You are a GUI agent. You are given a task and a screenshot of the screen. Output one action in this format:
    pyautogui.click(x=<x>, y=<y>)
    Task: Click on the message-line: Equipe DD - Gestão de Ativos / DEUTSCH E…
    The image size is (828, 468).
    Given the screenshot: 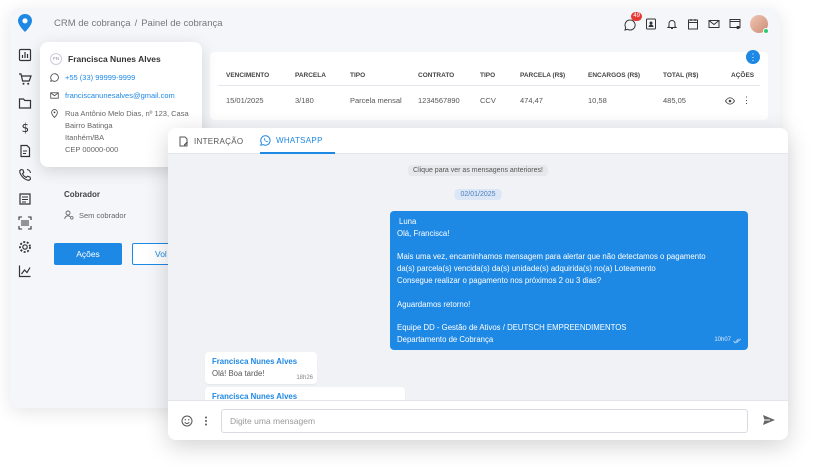 What is the action you would take?
    pyautogui.click(x=512, y=328)
    